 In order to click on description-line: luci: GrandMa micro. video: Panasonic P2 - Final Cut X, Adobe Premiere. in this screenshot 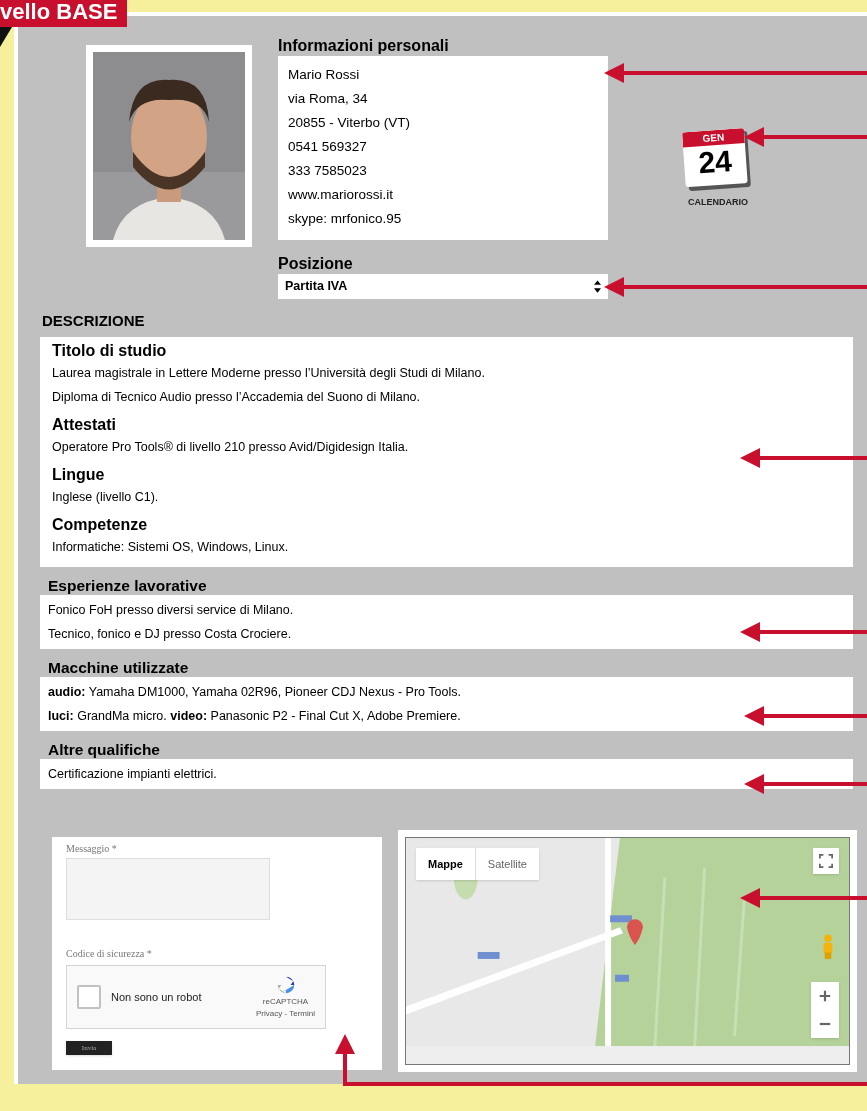, I will do `click(254, 716)`.